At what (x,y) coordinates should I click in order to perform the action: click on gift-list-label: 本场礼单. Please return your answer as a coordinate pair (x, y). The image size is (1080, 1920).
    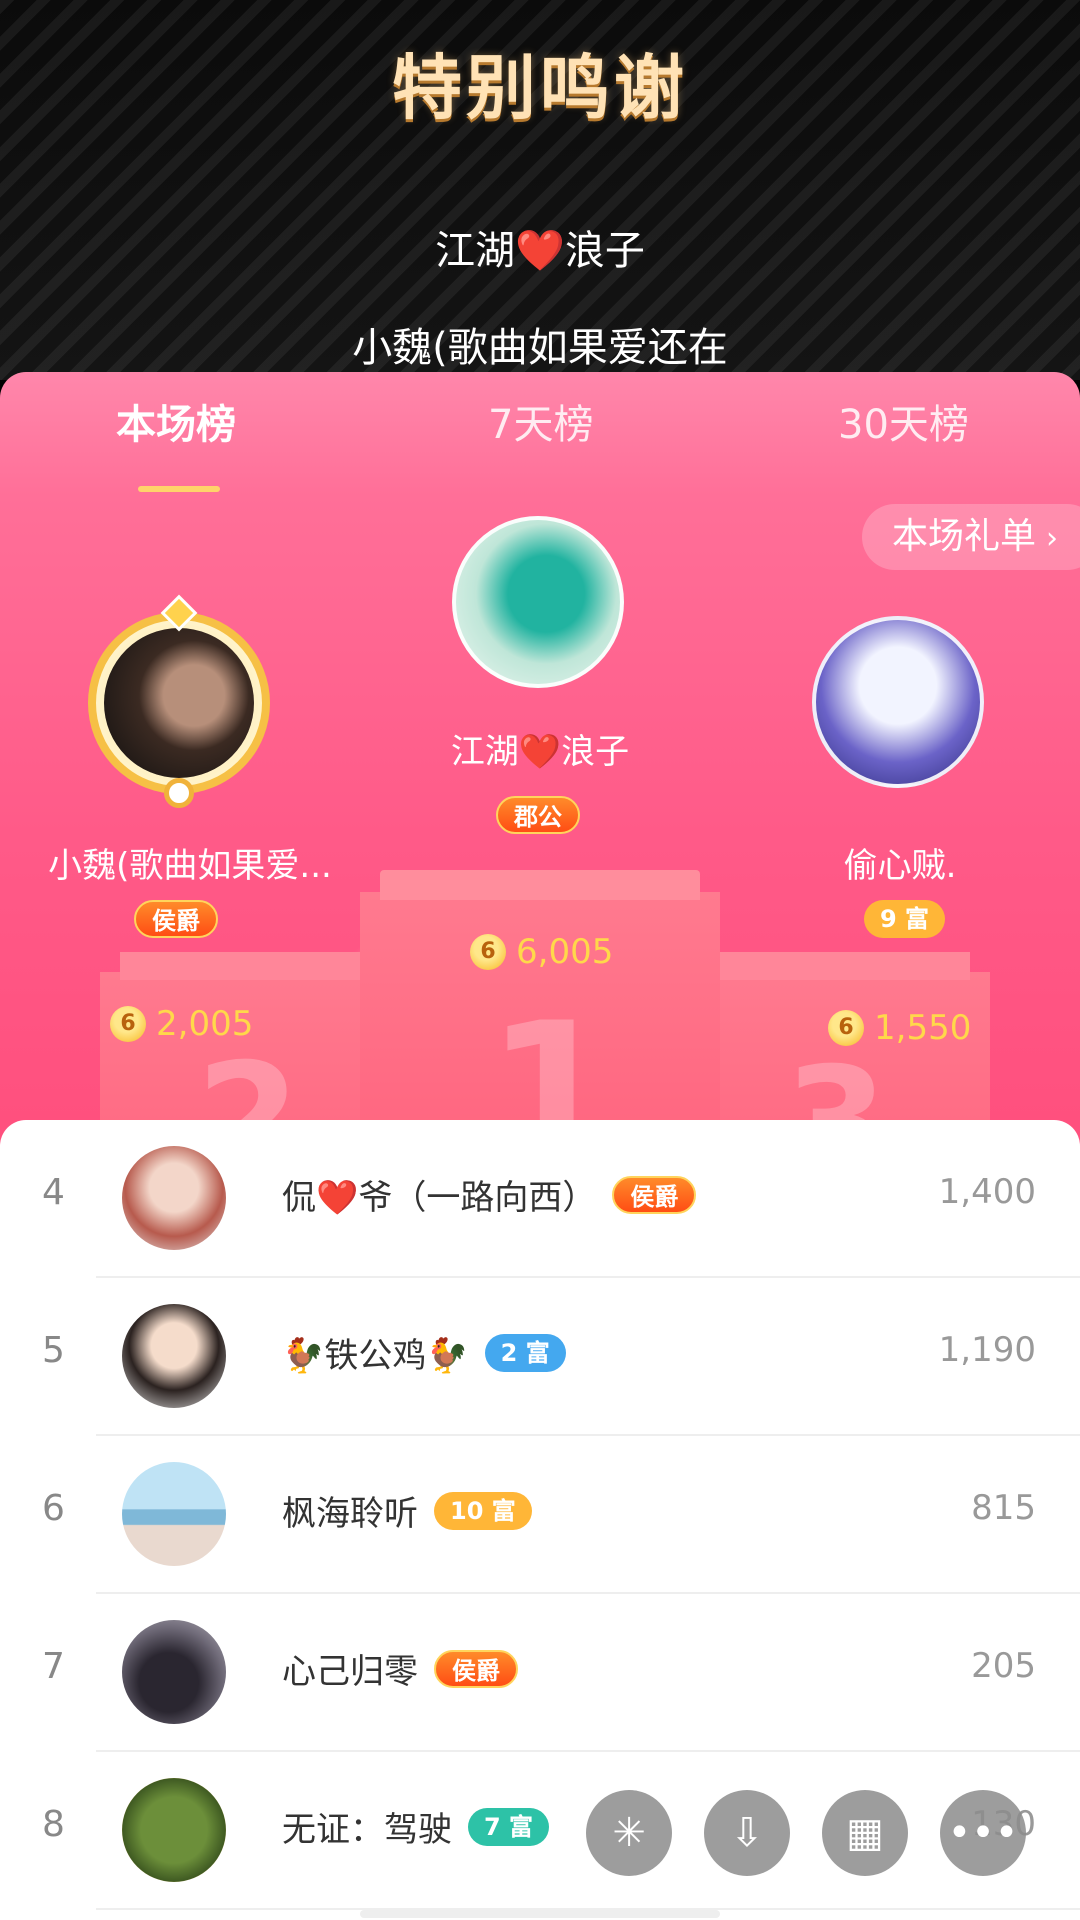
    Looking at the image, I should click on (963, 536).